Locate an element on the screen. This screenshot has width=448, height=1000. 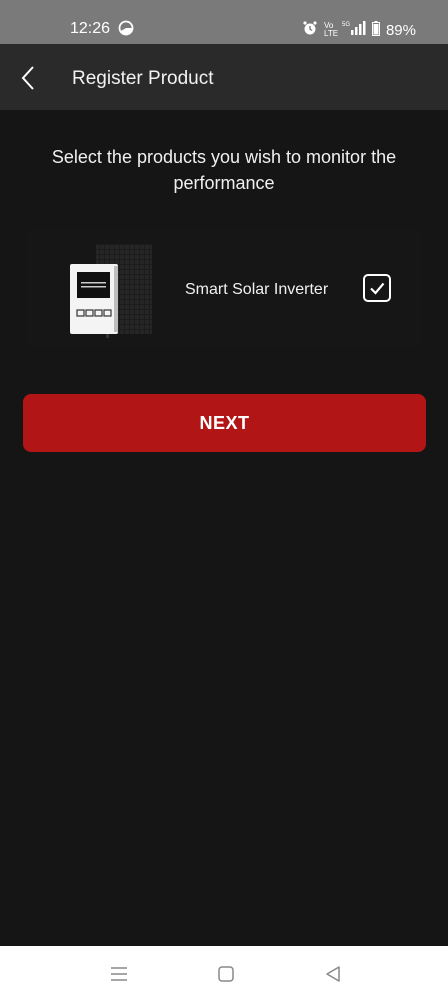
product-checkbox is located at coordinates (377, 288).